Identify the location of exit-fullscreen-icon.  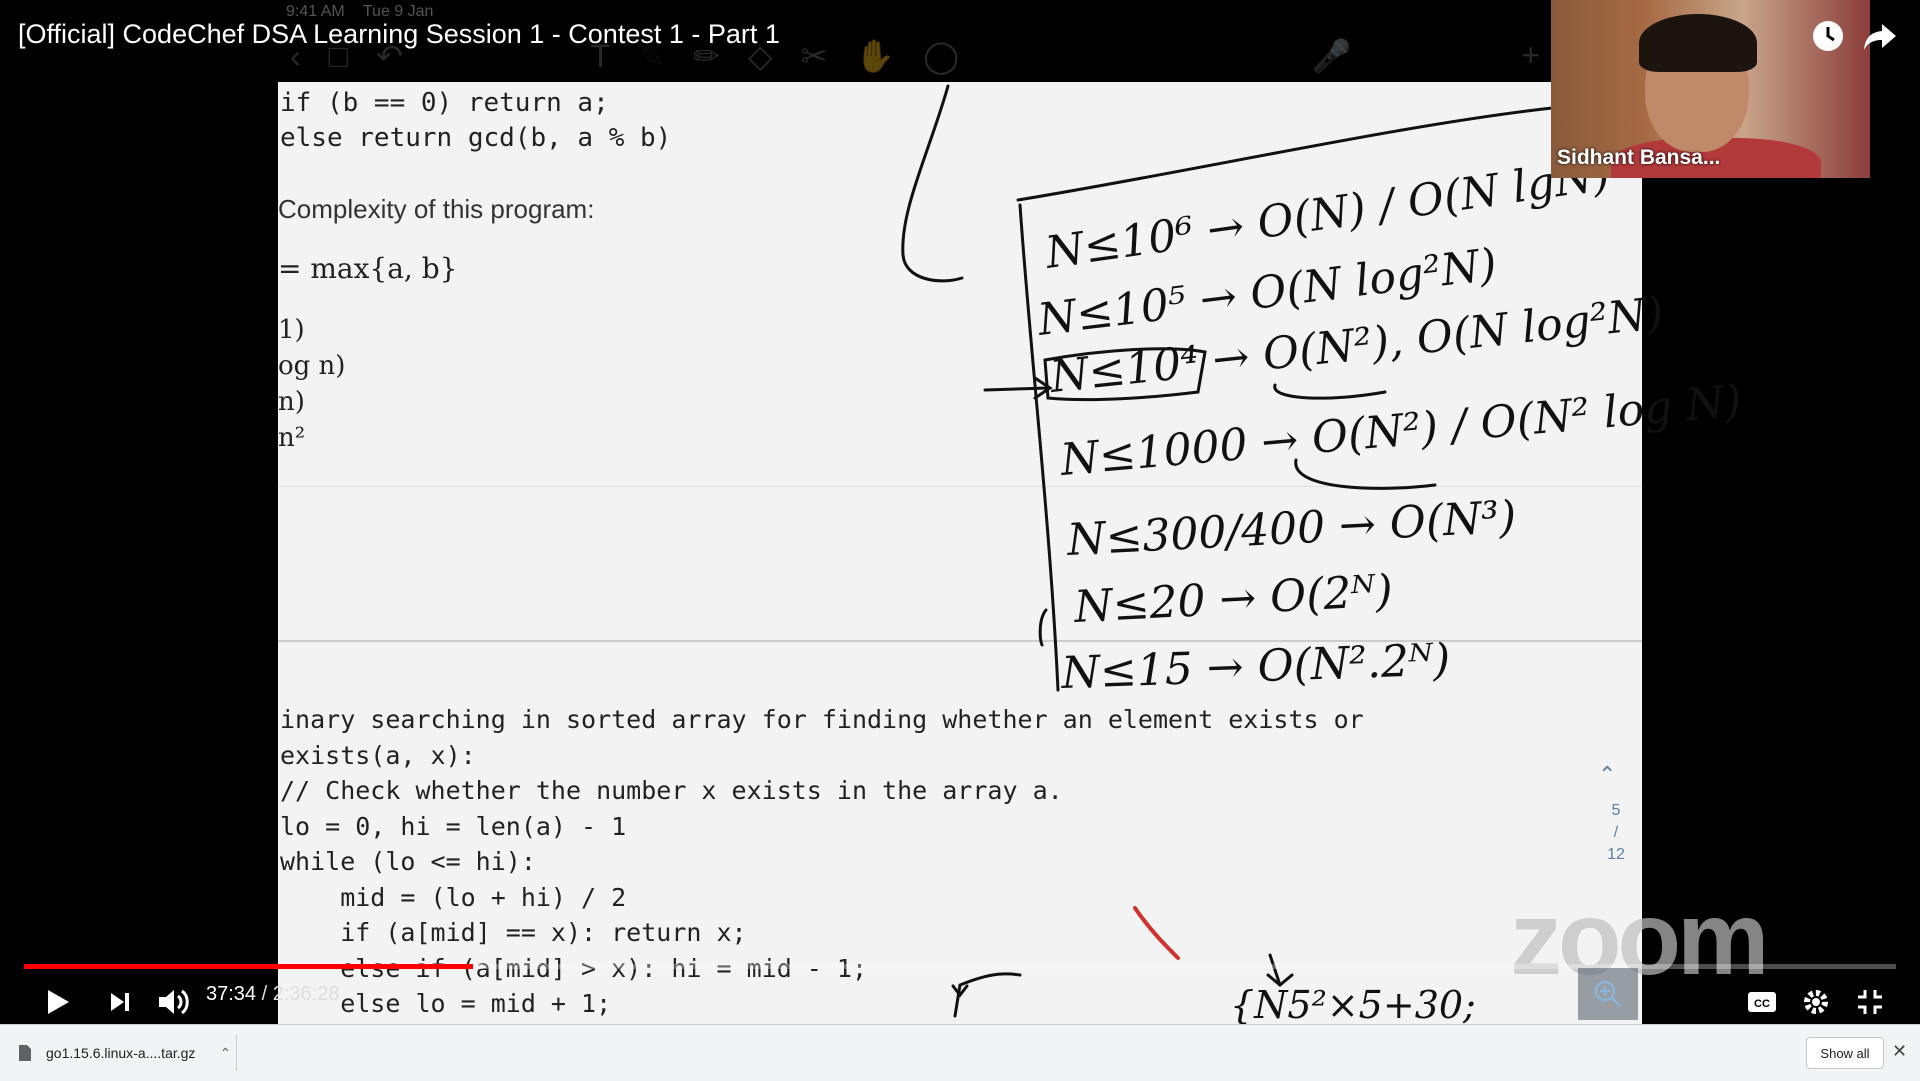
(1870, 1002).